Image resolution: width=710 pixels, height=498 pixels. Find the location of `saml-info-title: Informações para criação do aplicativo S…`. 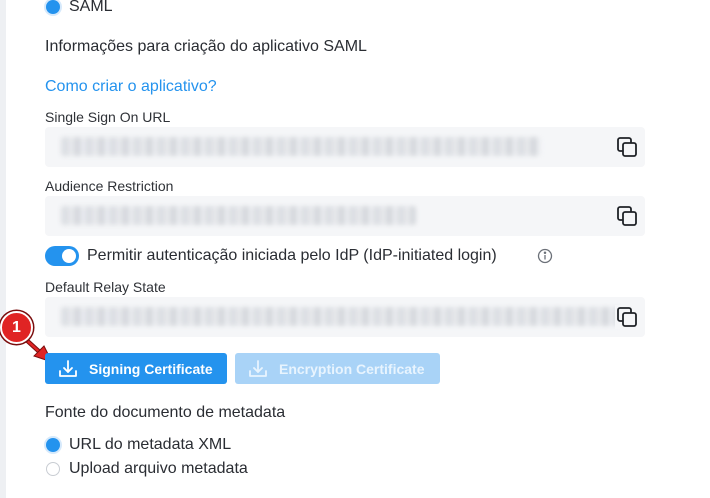

saml-info-title: Informações para criação do aplicativo S… is located at coordinates (206, 46).